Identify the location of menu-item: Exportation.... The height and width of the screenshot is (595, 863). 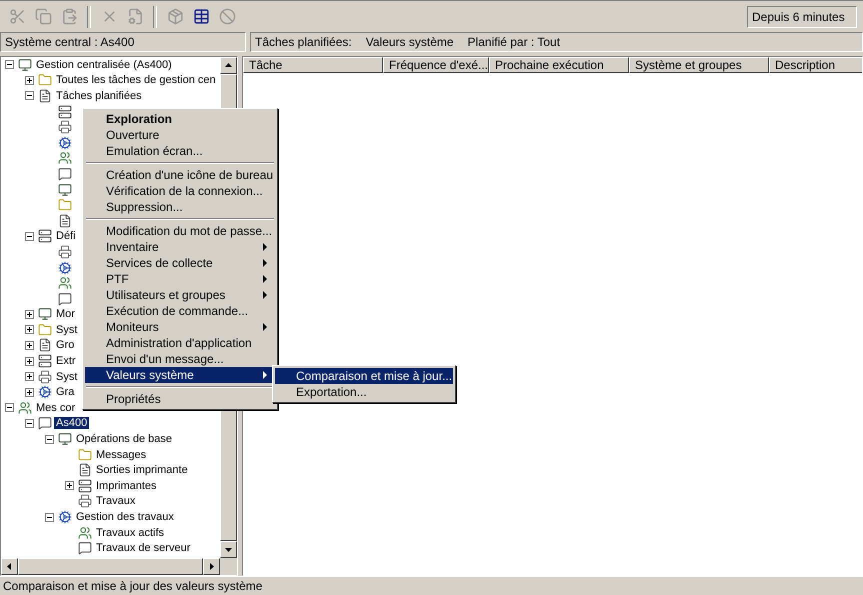
(364, 392).